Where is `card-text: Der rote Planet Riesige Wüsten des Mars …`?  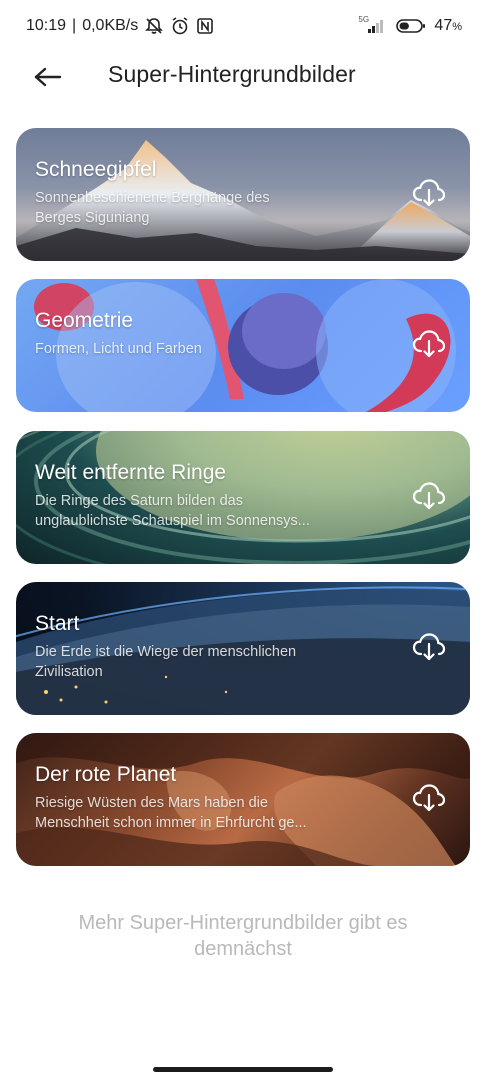 card-text: Der rote Planet Riesige Wüsten des Mars … is located at coordinates (210, 798).